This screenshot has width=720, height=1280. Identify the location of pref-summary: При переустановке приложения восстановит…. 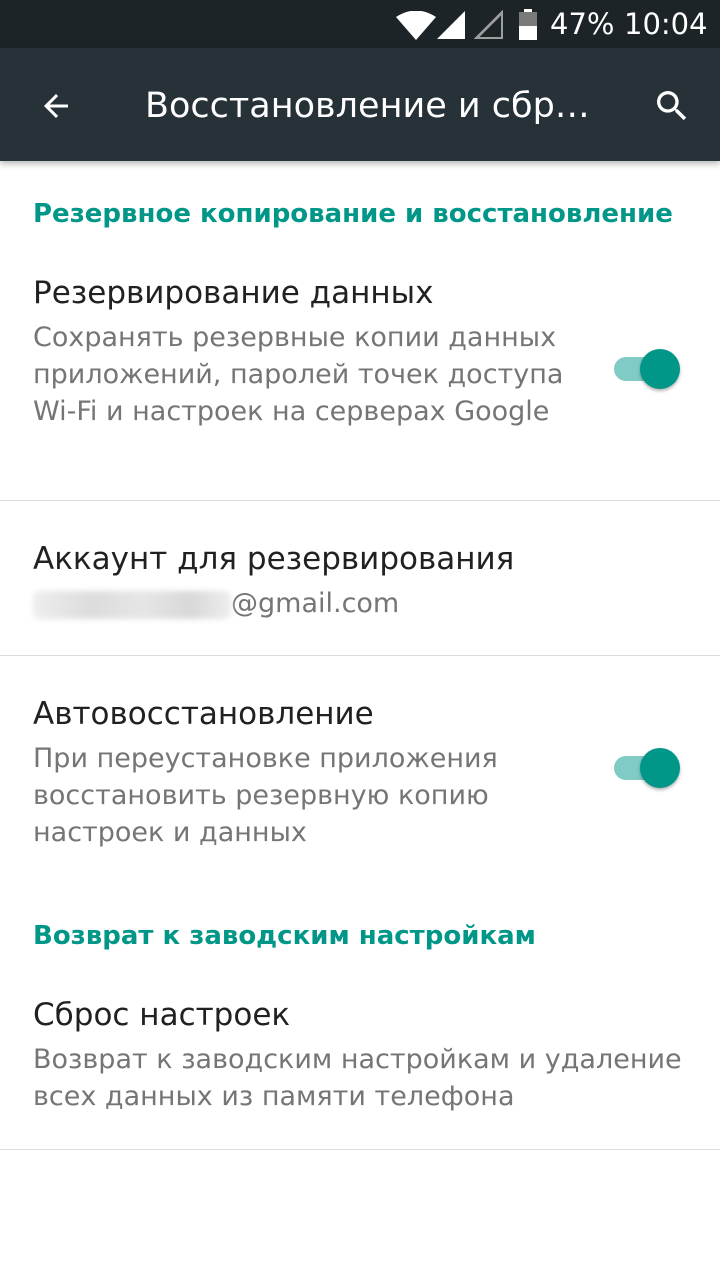
(265, 795).